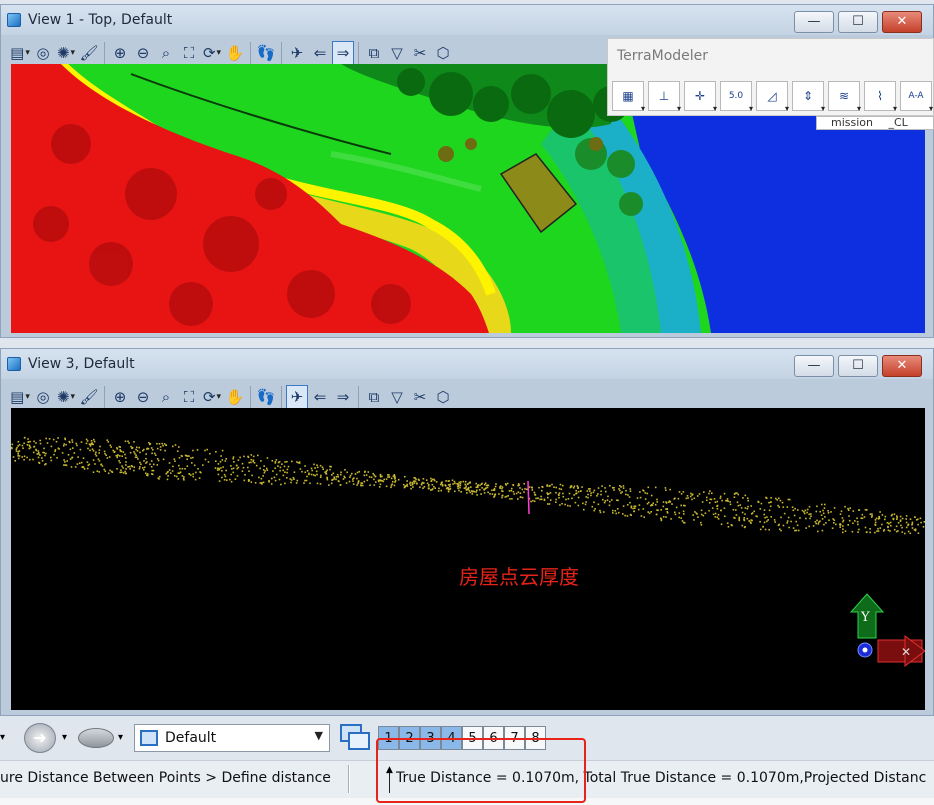 This screenshot has height=805, width=934. Describe the element at coordinates (808, 97) in the screenshot. I see `height-arrows-icon: ⇕` at that location.